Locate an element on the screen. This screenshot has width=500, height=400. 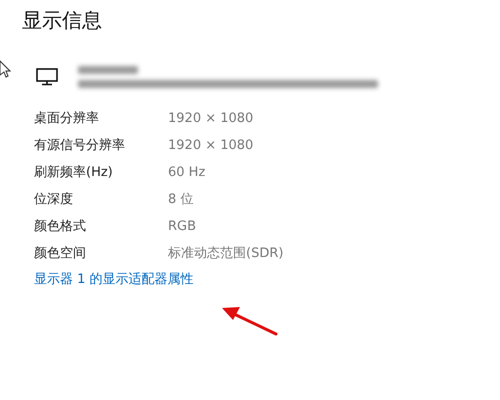
monitor-icon is located at coordinates (47, 77).